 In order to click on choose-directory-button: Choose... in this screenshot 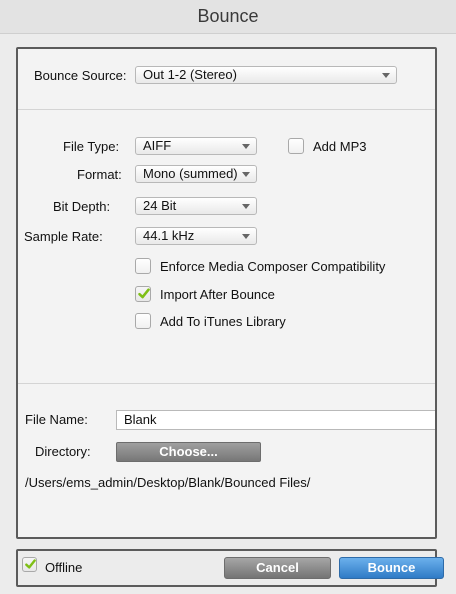, I will do `click(188, 452)`.